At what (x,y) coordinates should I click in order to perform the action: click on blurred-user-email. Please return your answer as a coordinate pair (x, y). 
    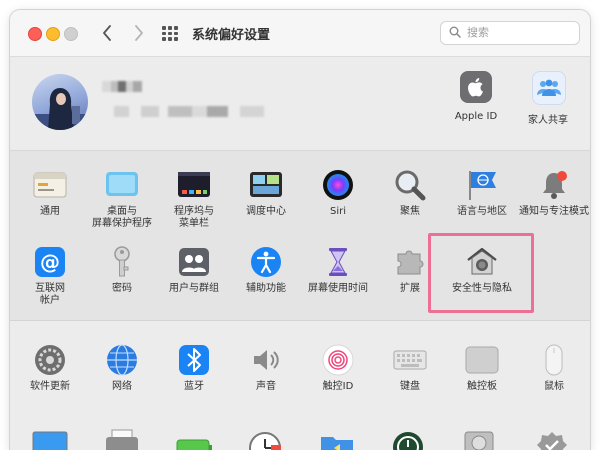
    Looking at the image, I should click on (189, 111).